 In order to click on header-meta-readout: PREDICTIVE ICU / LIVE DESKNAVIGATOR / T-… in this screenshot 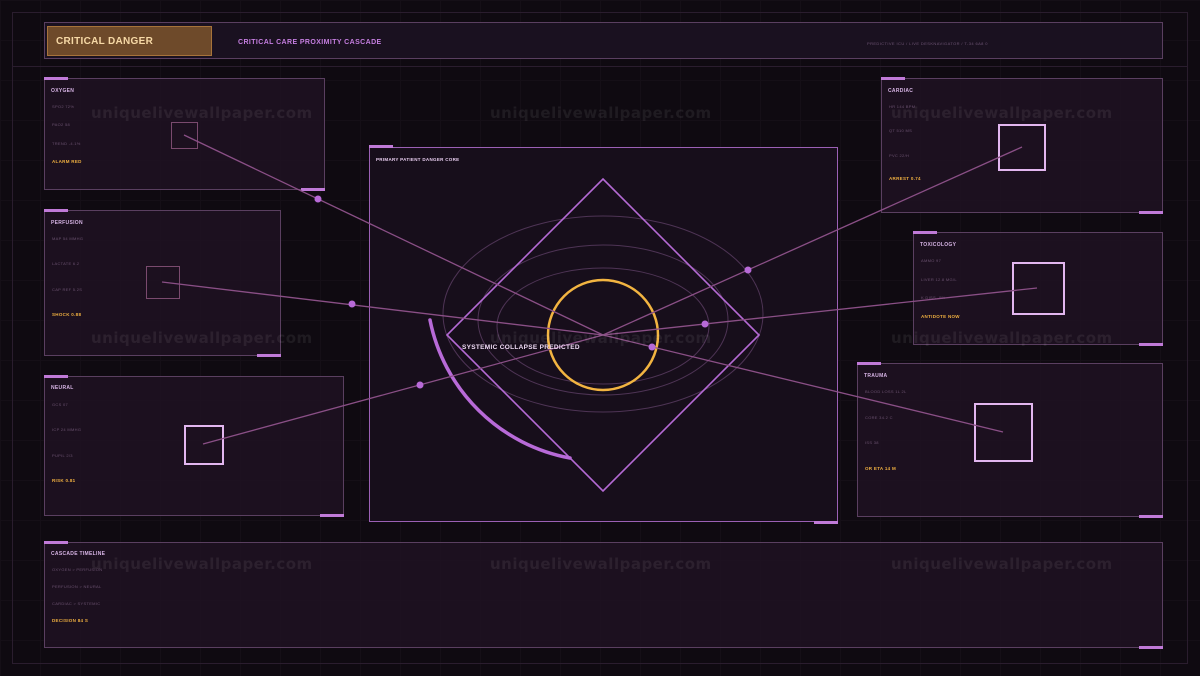, I will do `click(927, 43)`.